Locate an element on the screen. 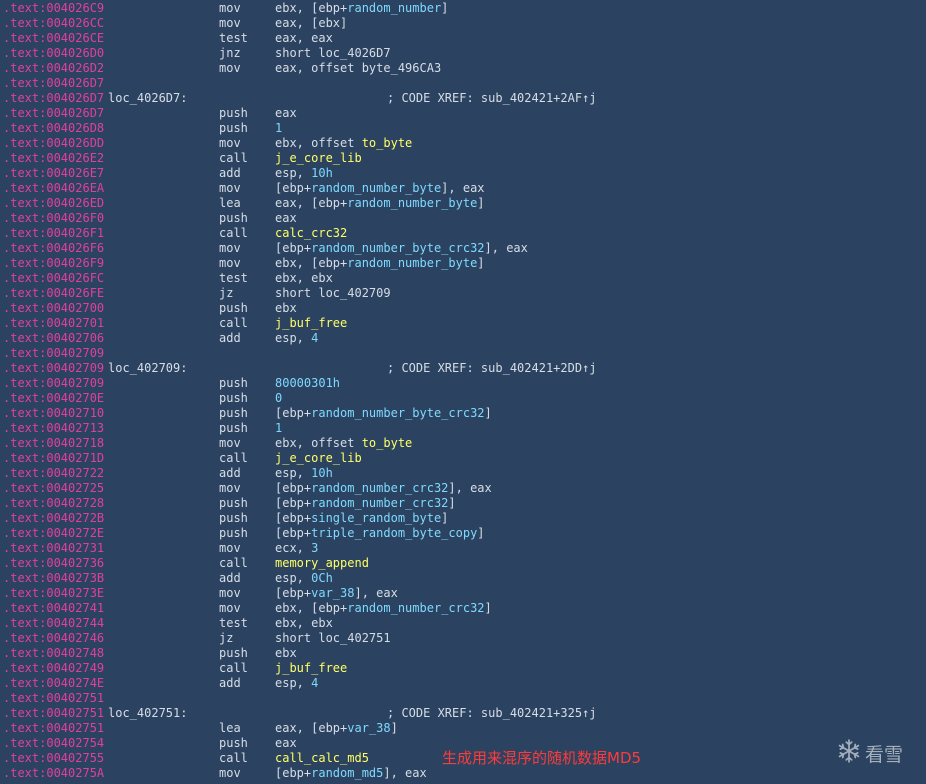  mnemonic: push is located at coordinates (233, 413).